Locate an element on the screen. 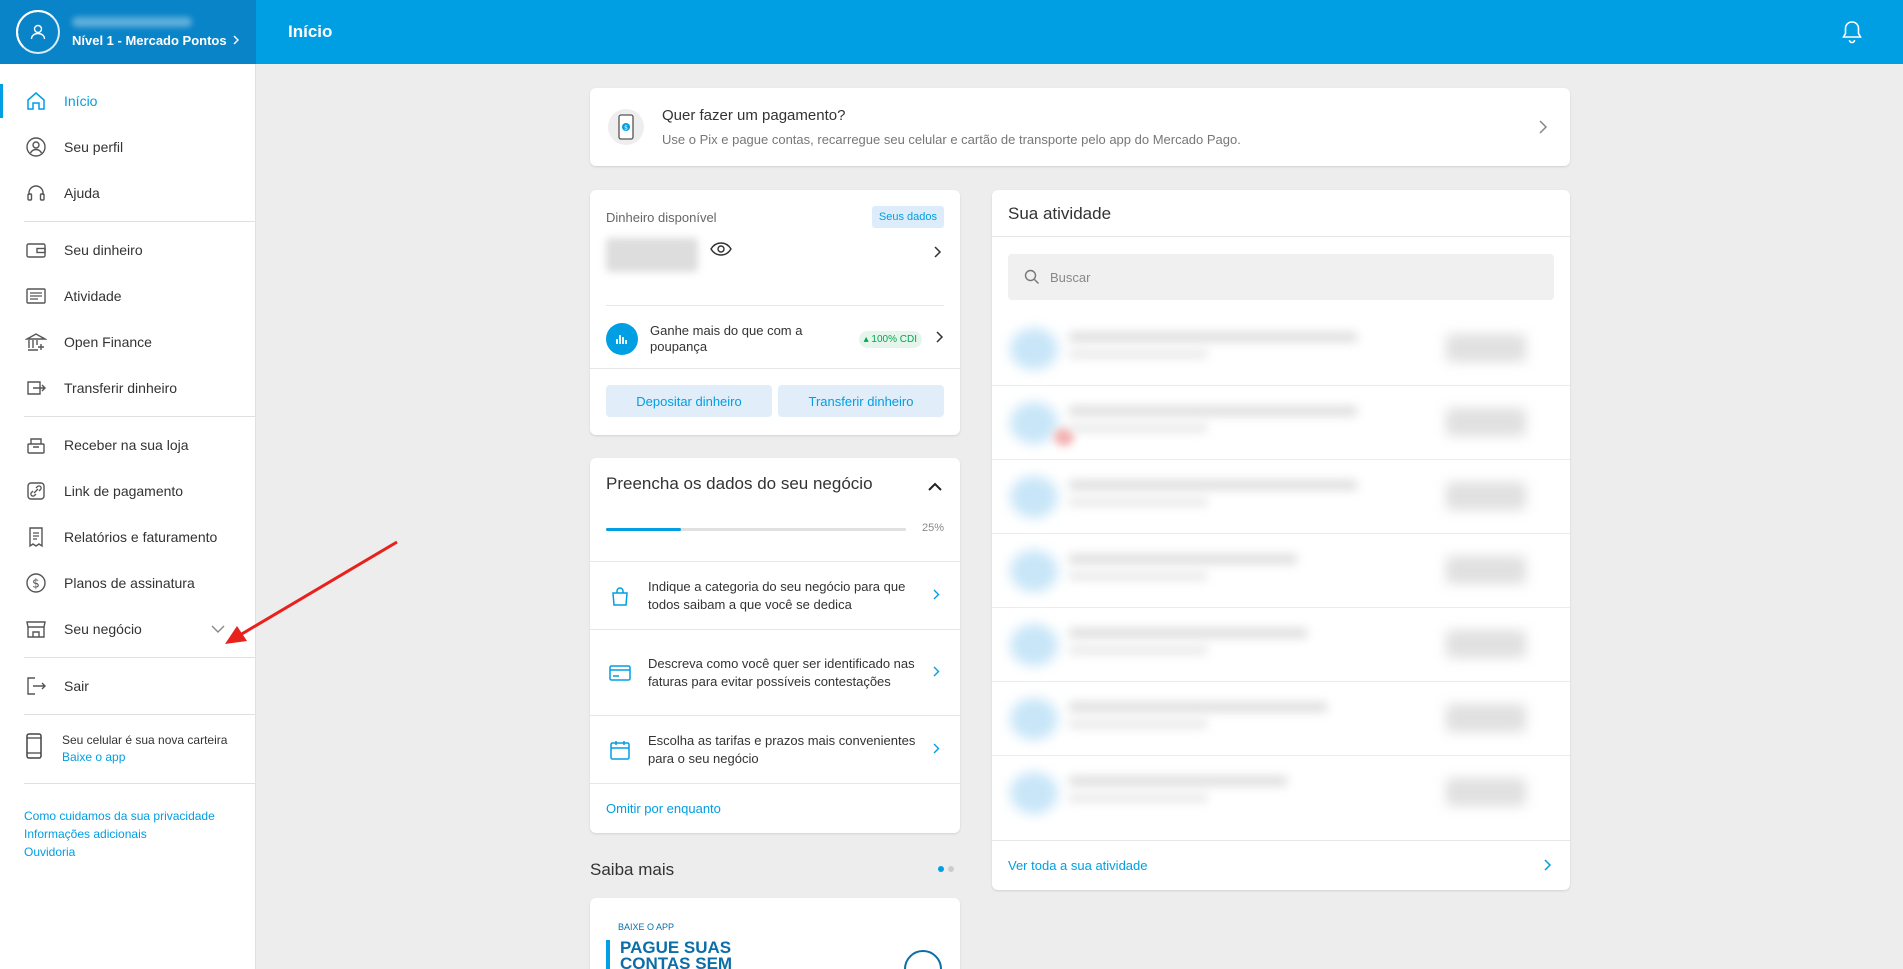 The height and width of the screenshot is (969, 1903). link-icon is located at coordinates (36, 491).